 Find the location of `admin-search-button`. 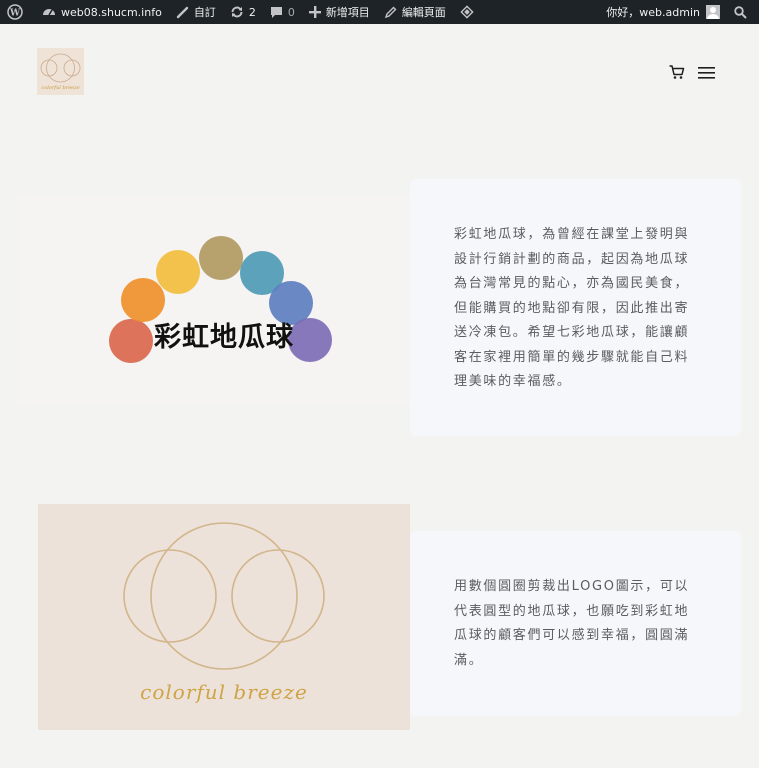

admin-search-button is located at coordinates (743, 12).